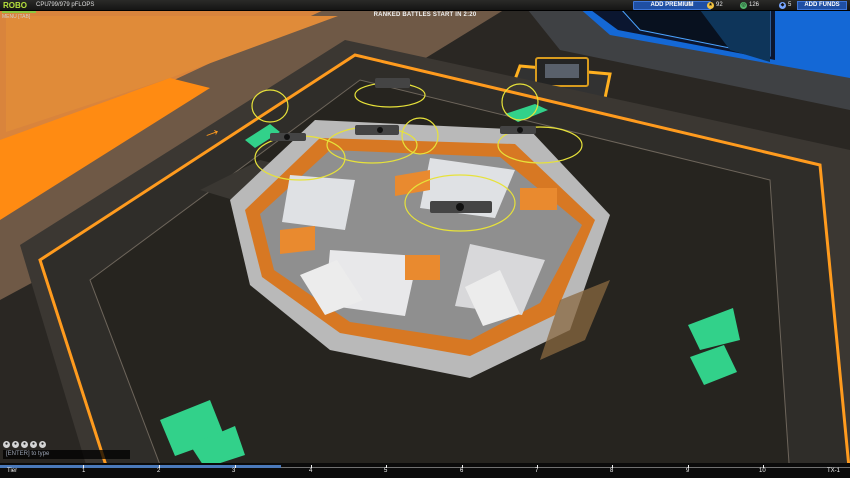 The width and height of the screenshot is (850, 478). I want to click on tier-label-3: 3, so click(234, 471).